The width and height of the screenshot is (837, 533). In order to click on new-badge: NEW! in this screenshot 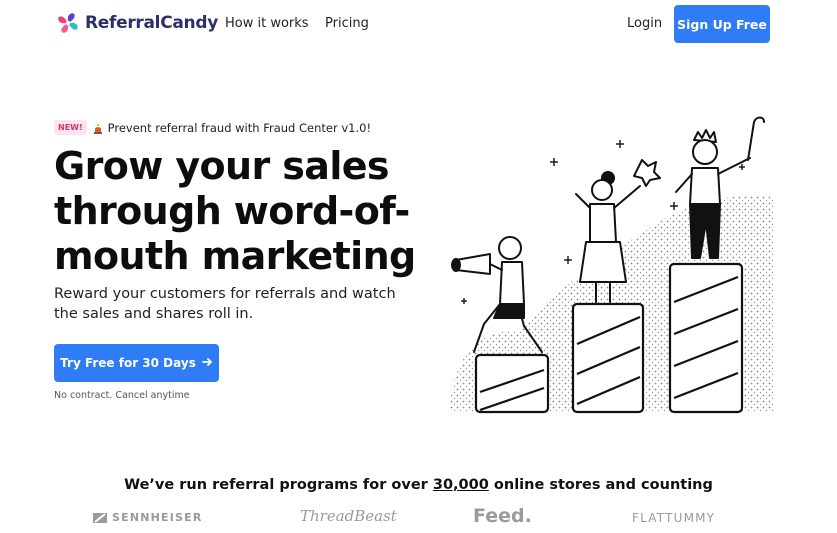, I will do `click(70, 127)`.